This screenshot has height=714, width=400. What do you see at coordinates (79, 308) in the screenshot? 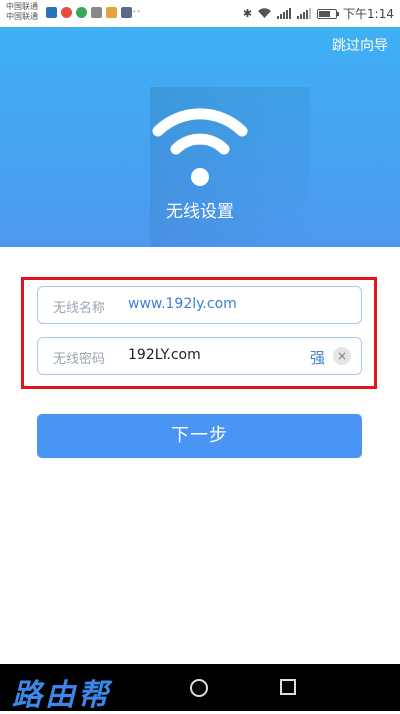
I see `ssid-label: 无线名称` at bounding box center [79, 308].